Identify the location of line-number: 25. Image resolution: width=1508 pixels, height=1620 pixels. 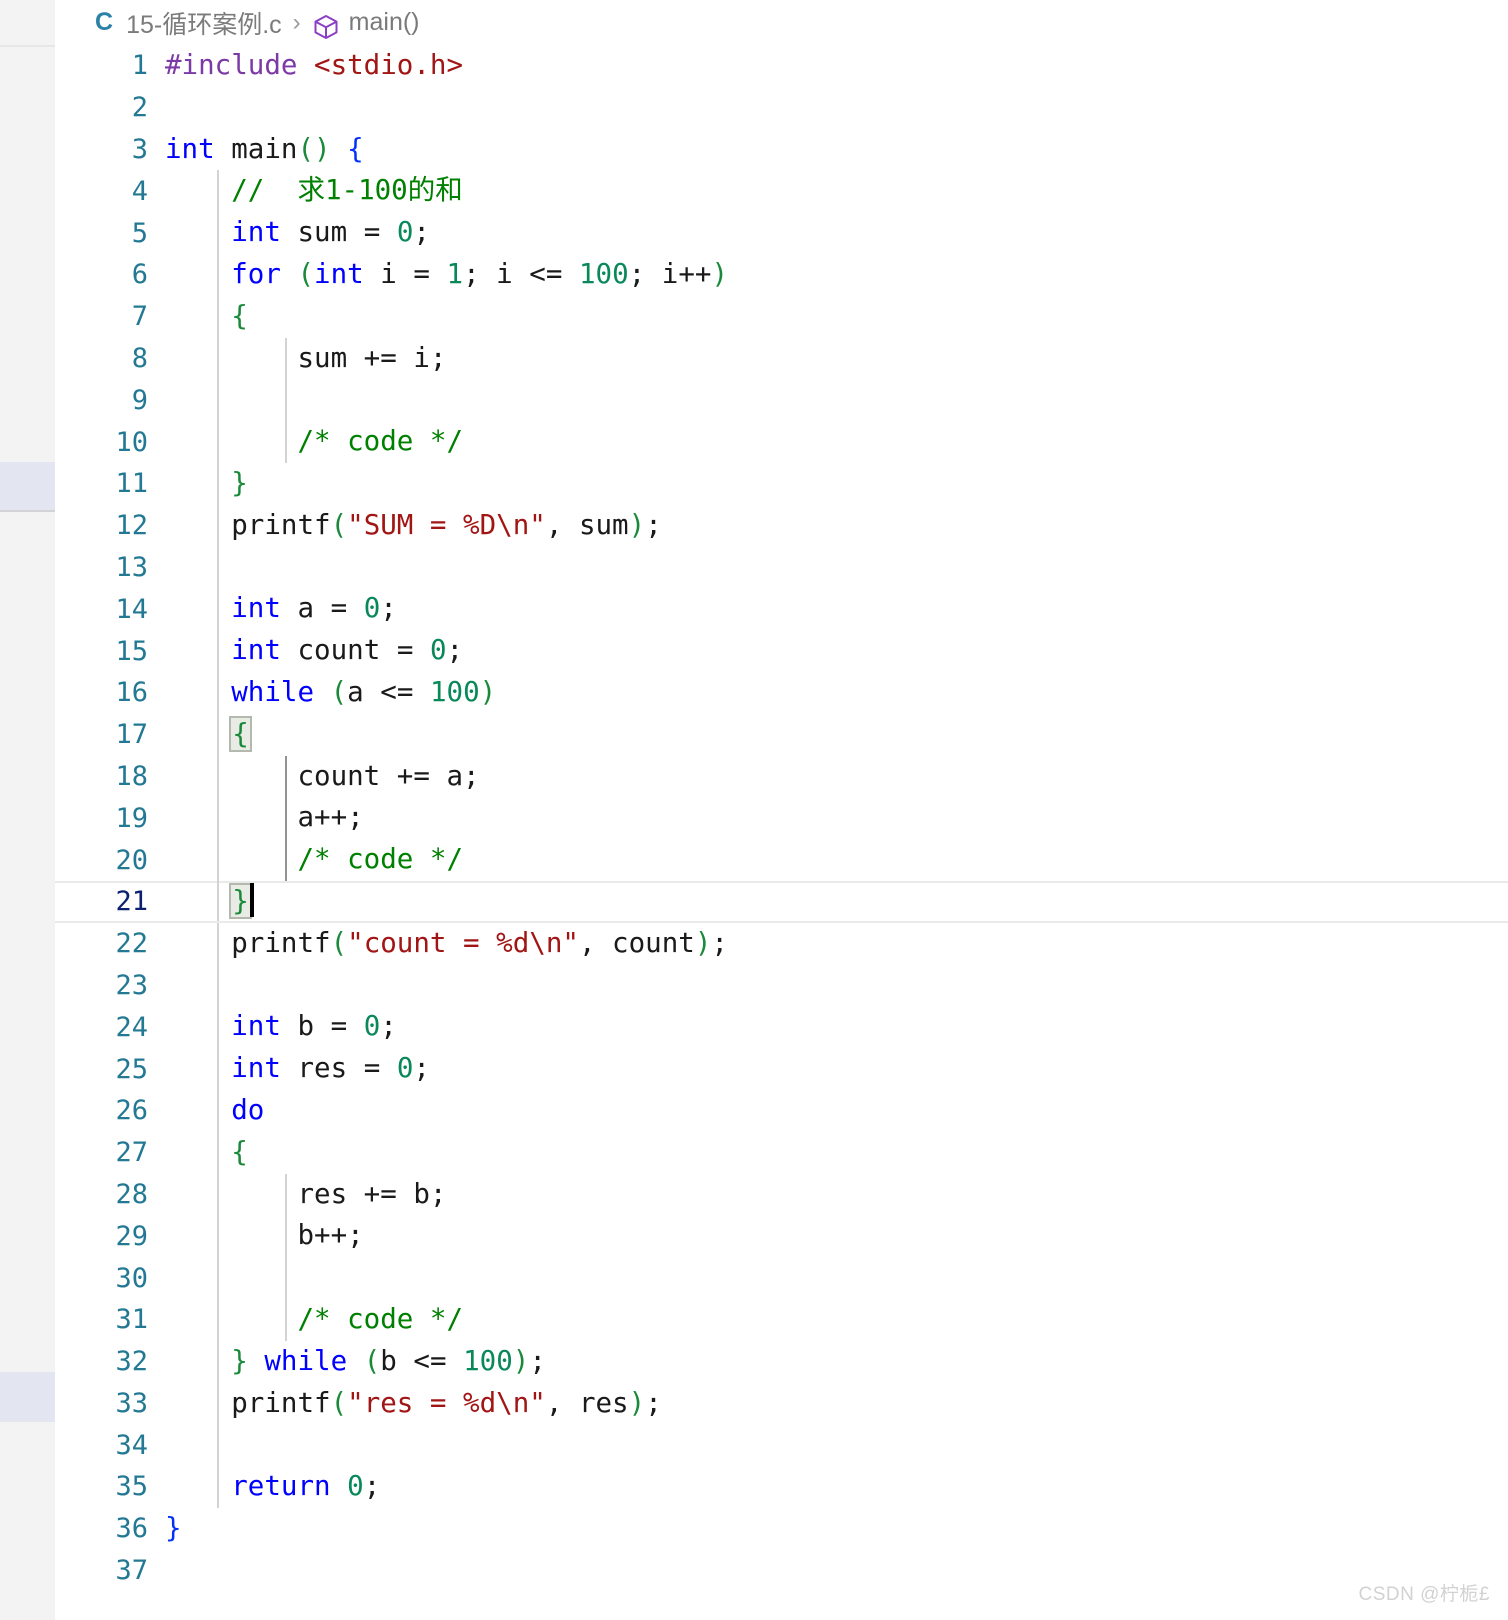
(110, 1069).